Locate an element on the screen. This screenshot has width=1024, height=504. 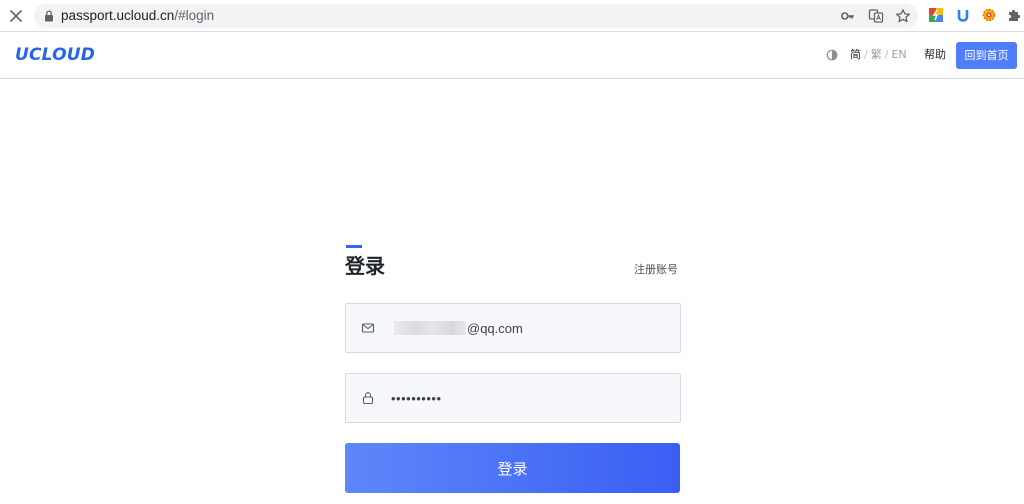
browser-toolbar: passport.ucloud.cn/#login is located at coordinates (512, 16).